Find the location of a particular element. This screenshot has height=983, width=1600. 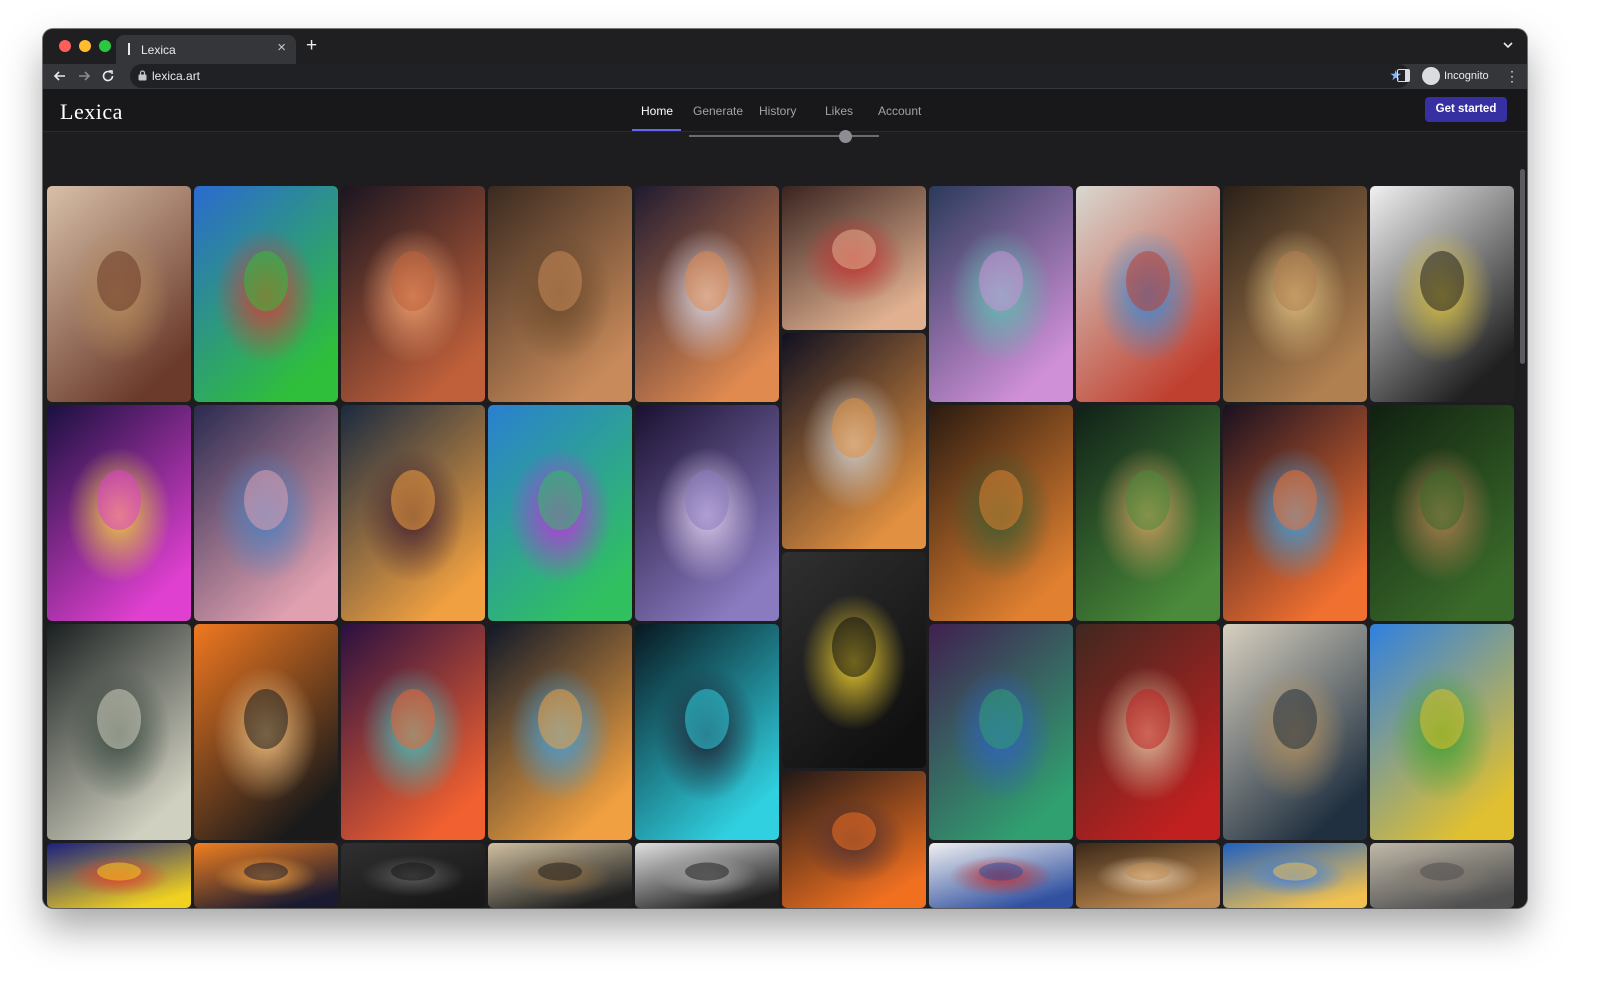

back-icon is located at coordinates (60, 76).